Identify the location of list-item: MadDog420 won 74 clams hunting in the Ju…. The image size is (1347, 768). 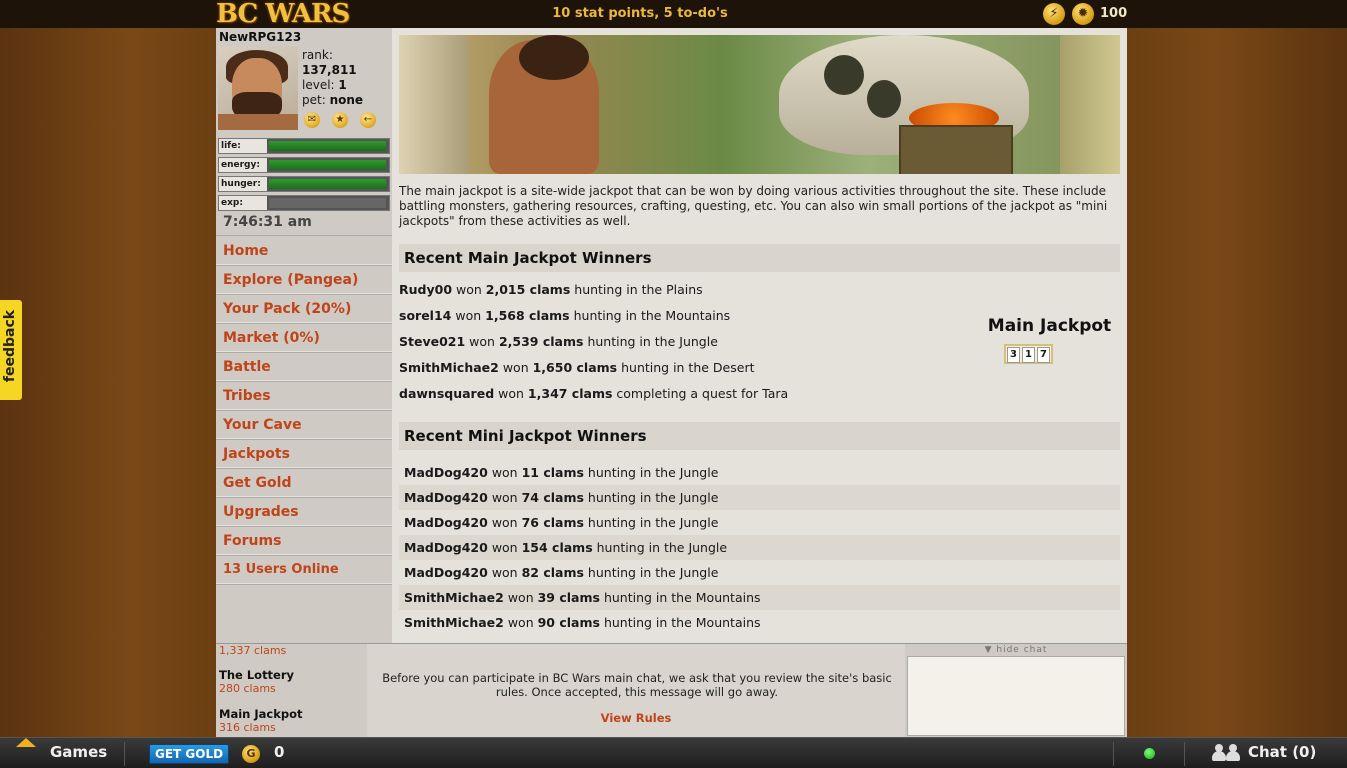
(759, 497).